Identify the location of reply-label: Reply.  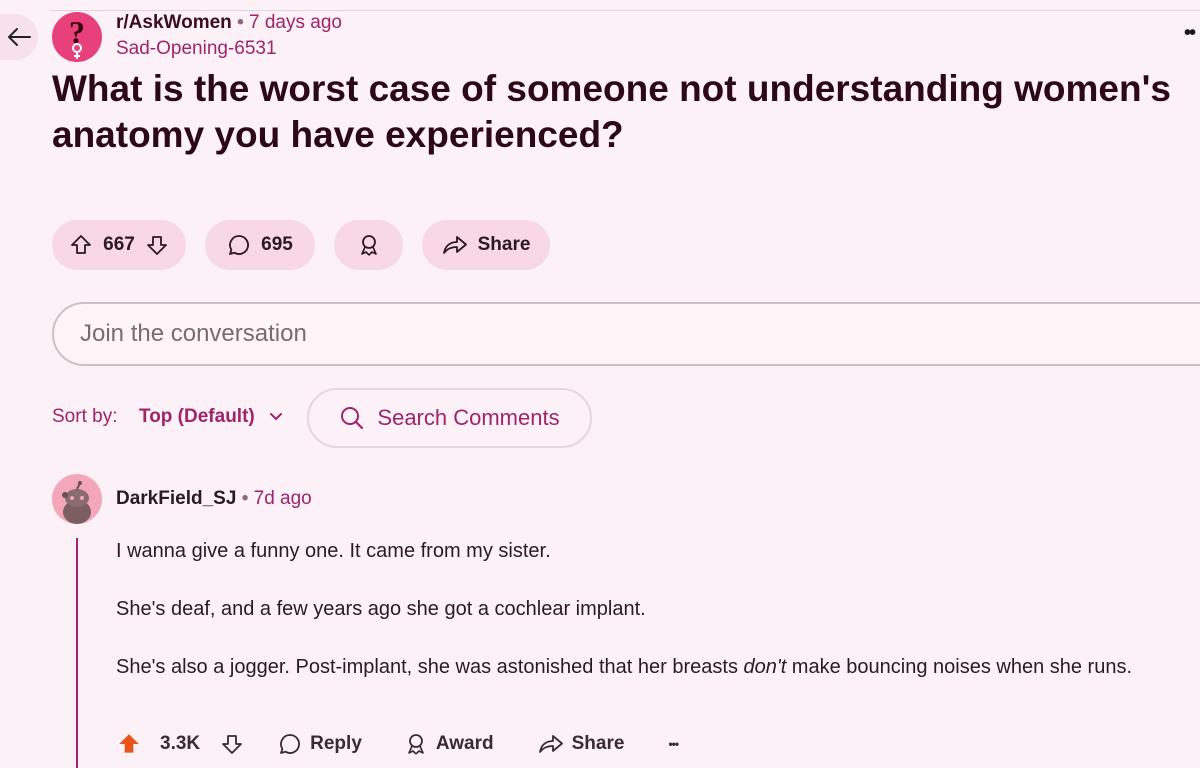
(336, 743).